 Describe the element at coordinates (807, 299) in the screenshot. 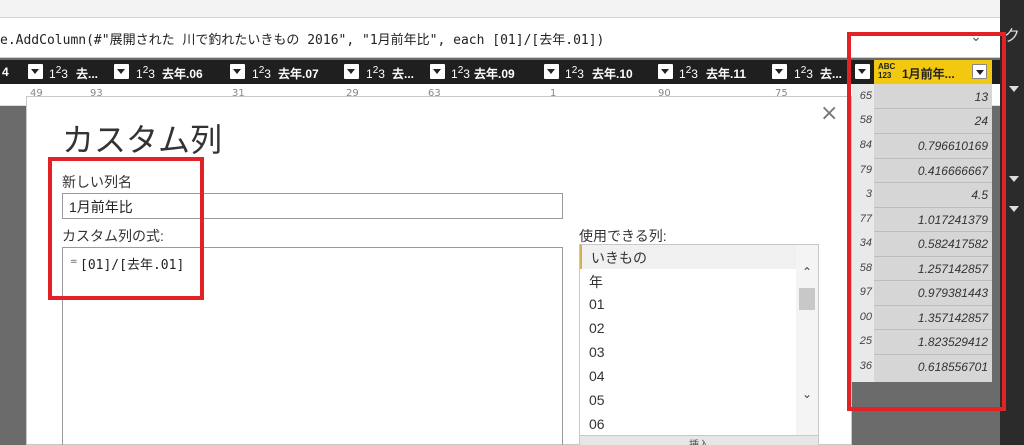

I see `scrollbar-thumb` at that location.